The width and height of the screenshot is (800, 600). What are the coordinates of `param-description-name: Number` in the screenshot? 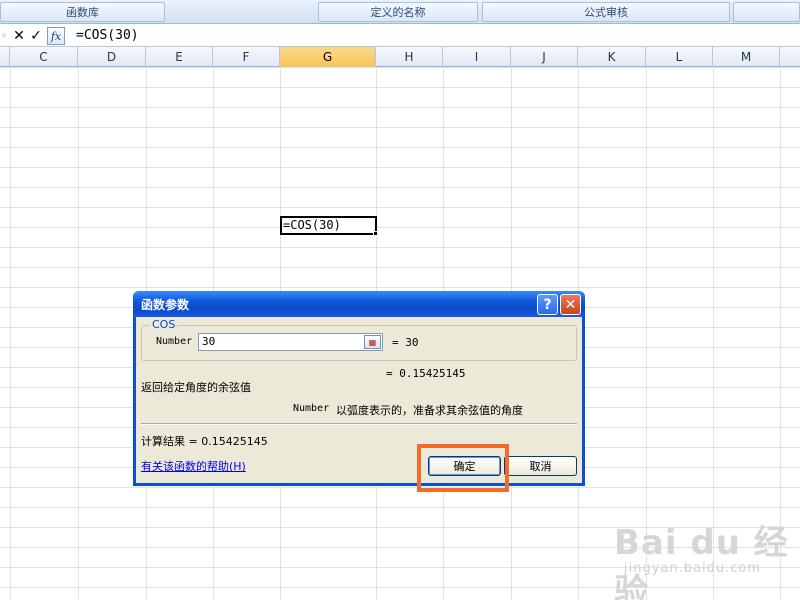 It's located at (311, 408).